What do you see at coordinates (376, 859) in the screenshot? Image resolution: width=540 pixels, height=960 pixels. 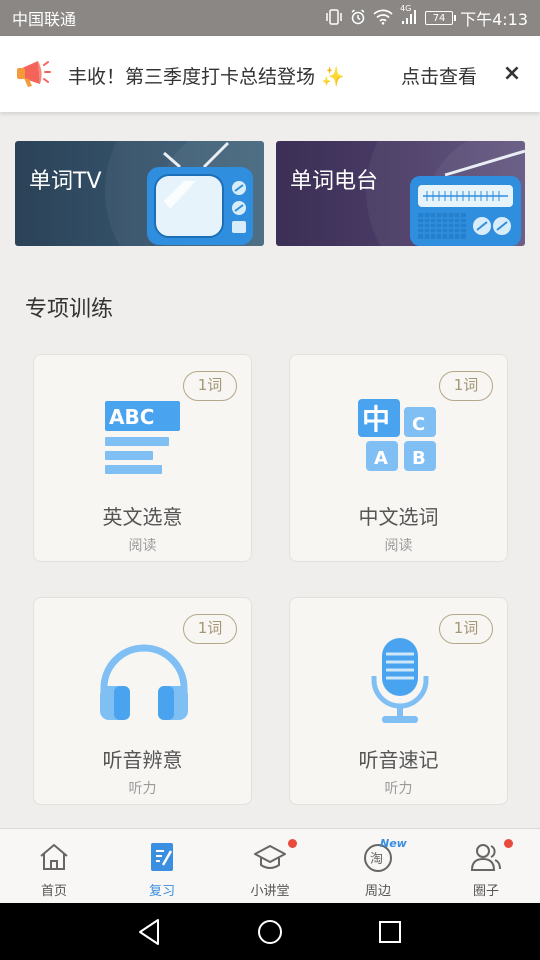 I see `svg-text: 淘` at bounding box center [376, 859].